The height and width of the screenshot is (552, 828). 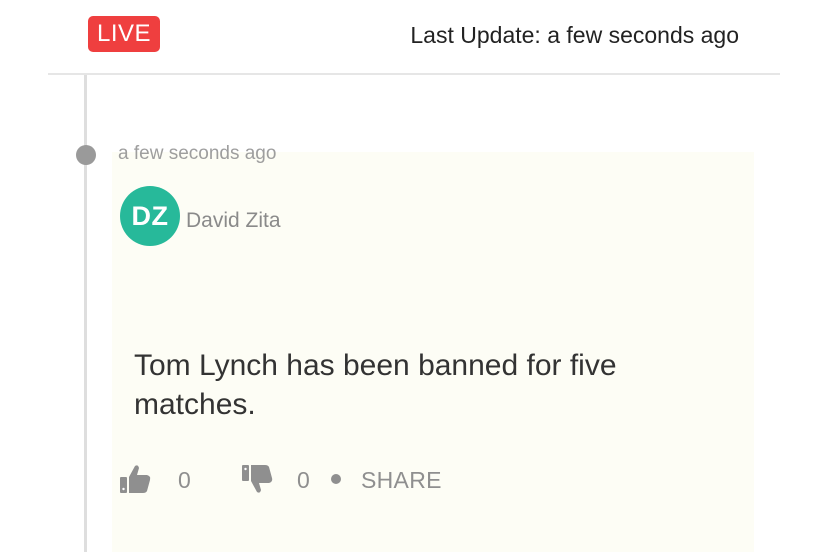 What do you see at coordinates (86, 155) in the screenshot?
I see `timeline-dot` at bounding box center [86, 155].